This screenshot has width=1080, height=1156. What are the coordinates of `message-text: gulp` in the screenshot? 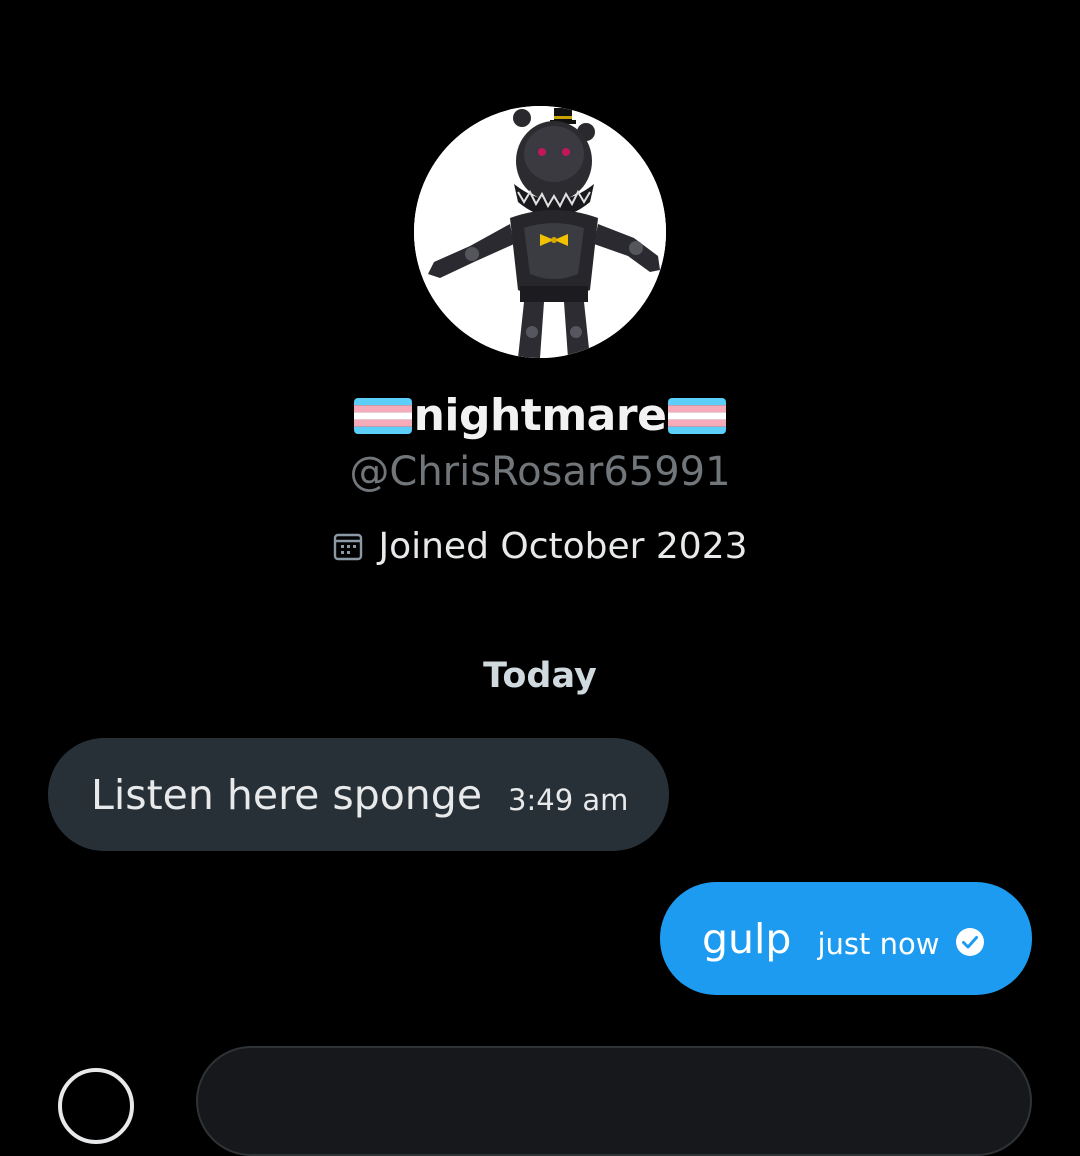 It's located at (747, 938).